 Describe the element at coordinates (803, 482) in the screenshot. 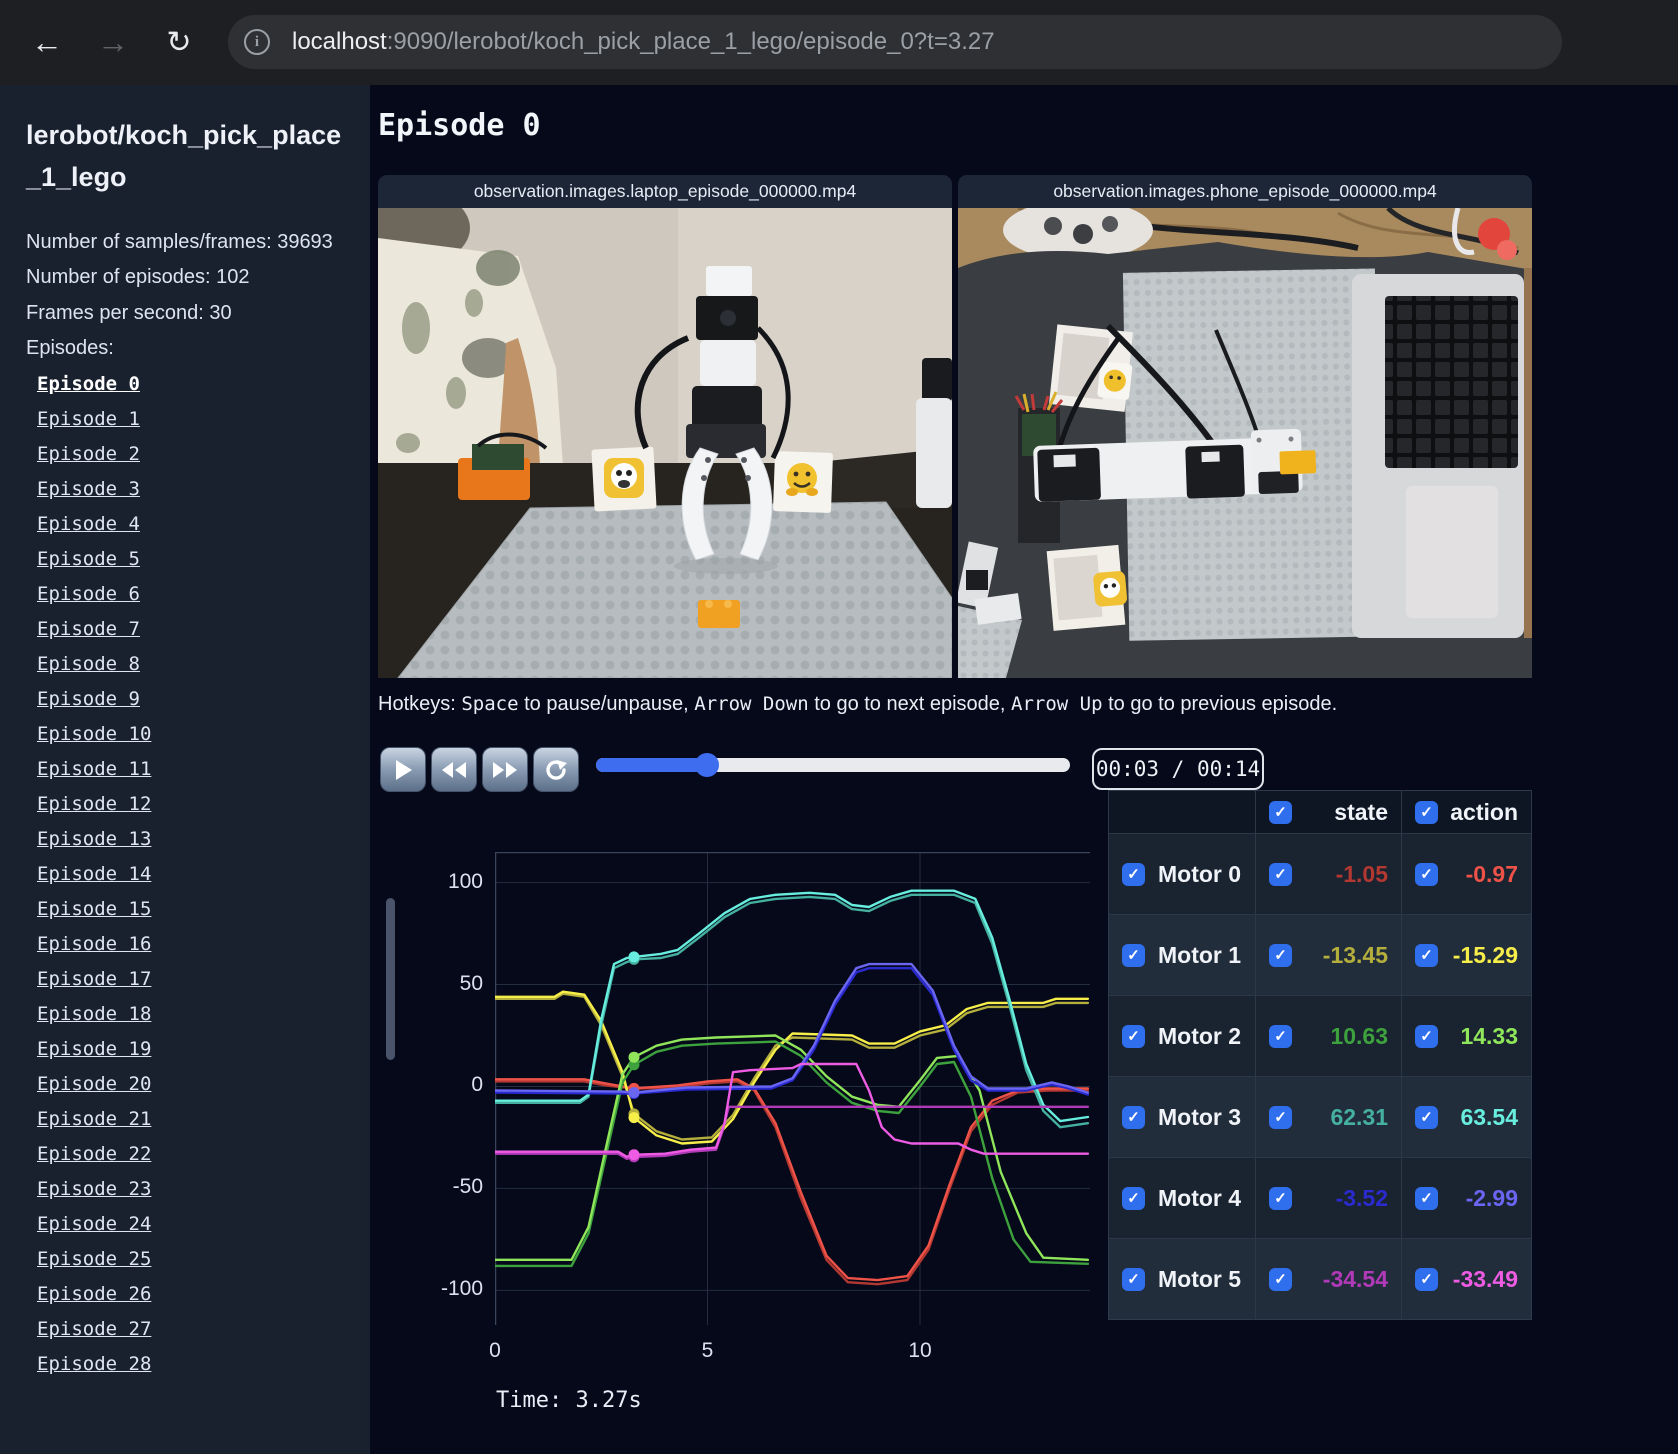

I see `smiley-card` at that location.